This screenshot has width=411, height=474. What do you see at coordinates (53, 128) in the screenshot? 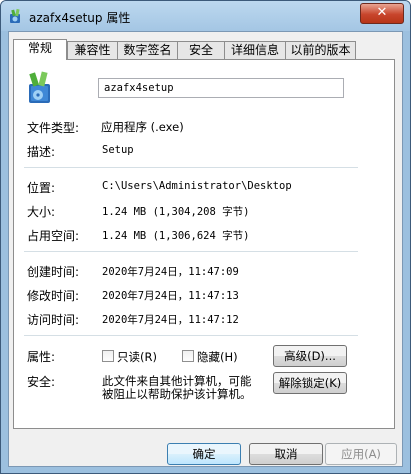
I see `file-type-label: 文件类型:` at bounding box center [53, 128].